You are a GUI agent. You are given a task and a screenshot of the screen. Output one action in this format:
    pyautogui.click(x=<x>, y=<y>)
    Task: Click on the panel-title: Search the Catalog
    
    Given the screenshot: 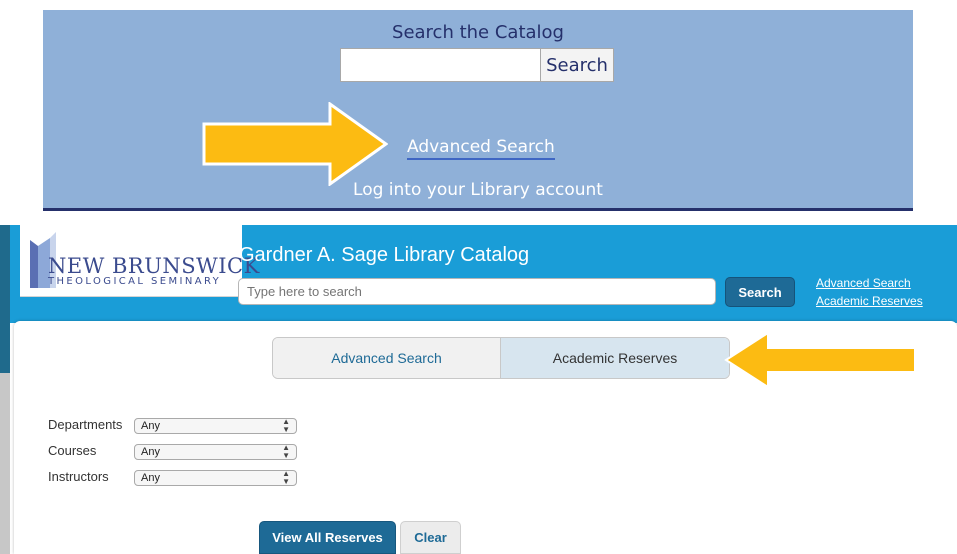 What is the action you would take?
    pyautogui.click(x=478, y=32)
    